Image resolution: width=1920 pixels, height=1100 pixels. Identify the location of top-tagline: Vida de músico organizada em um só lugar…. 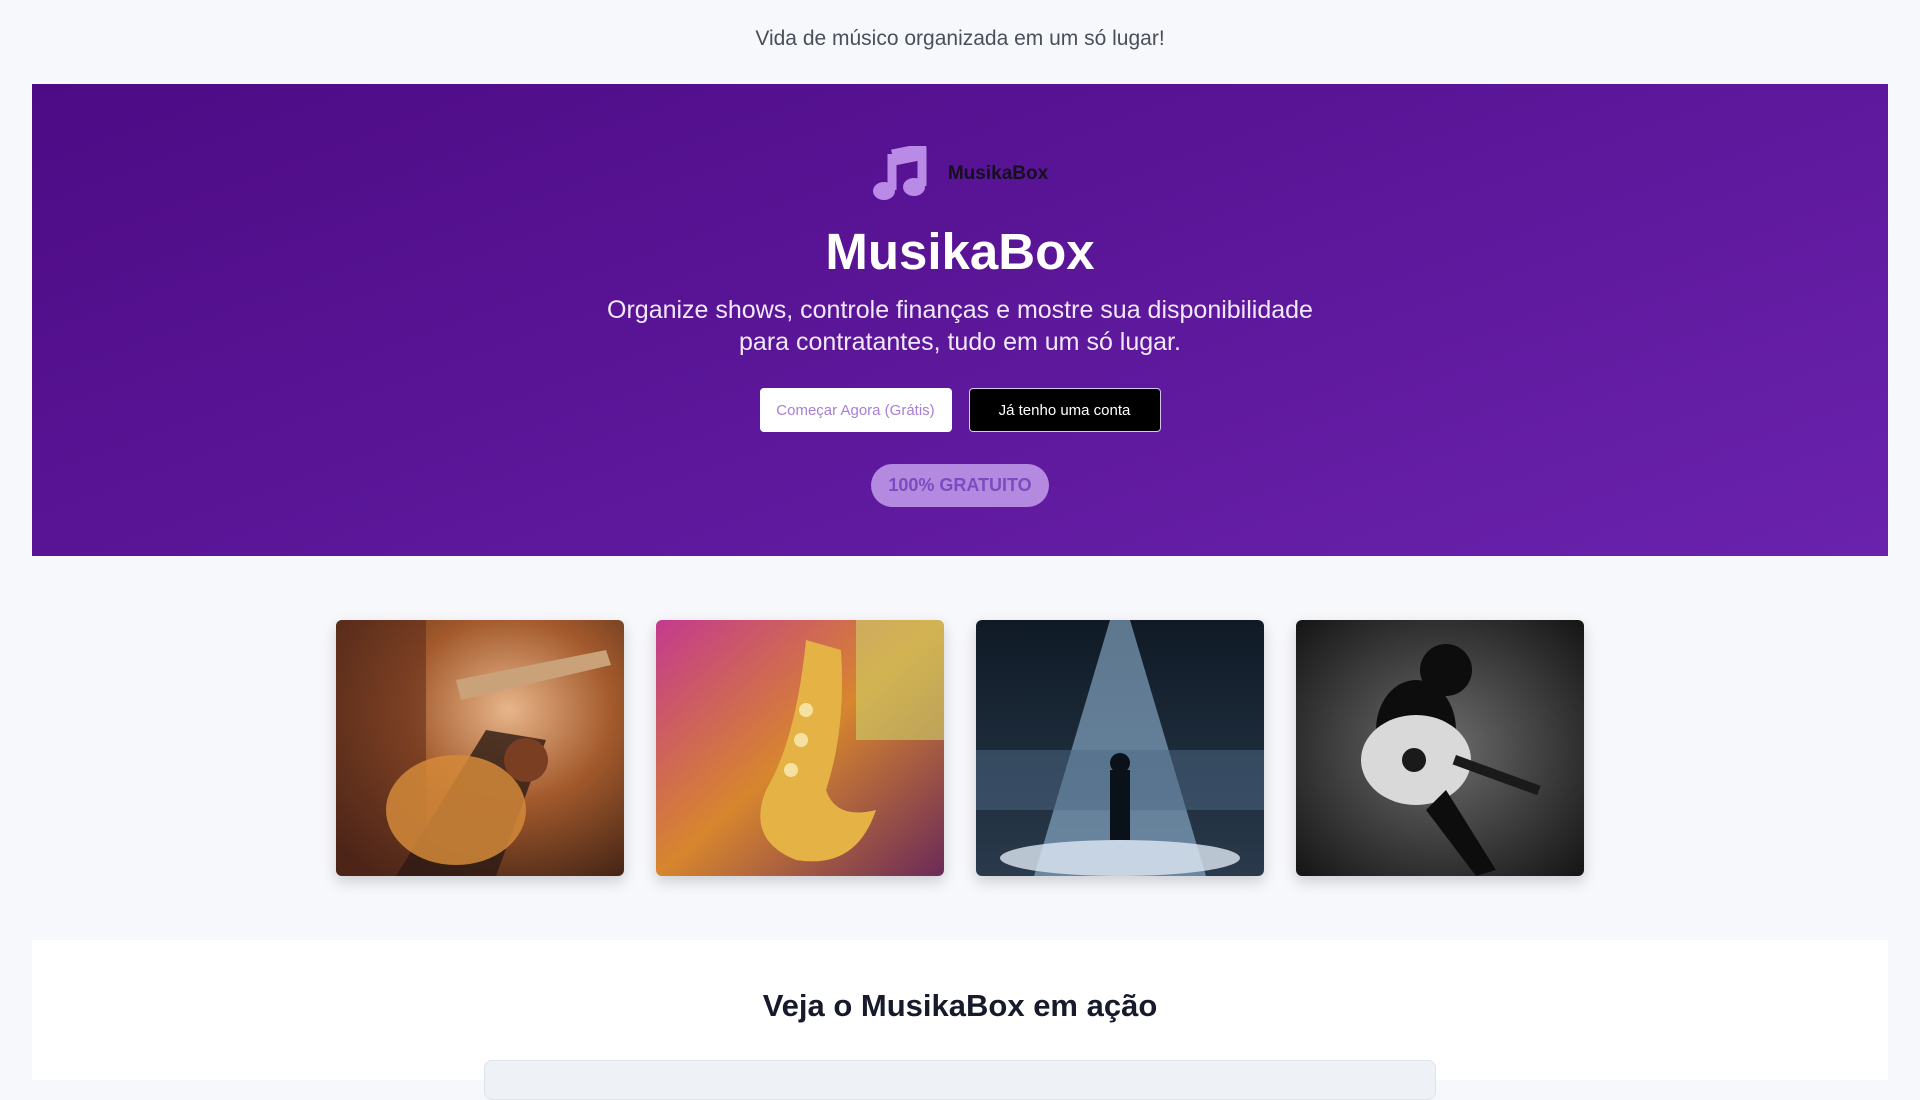
(960, 38).